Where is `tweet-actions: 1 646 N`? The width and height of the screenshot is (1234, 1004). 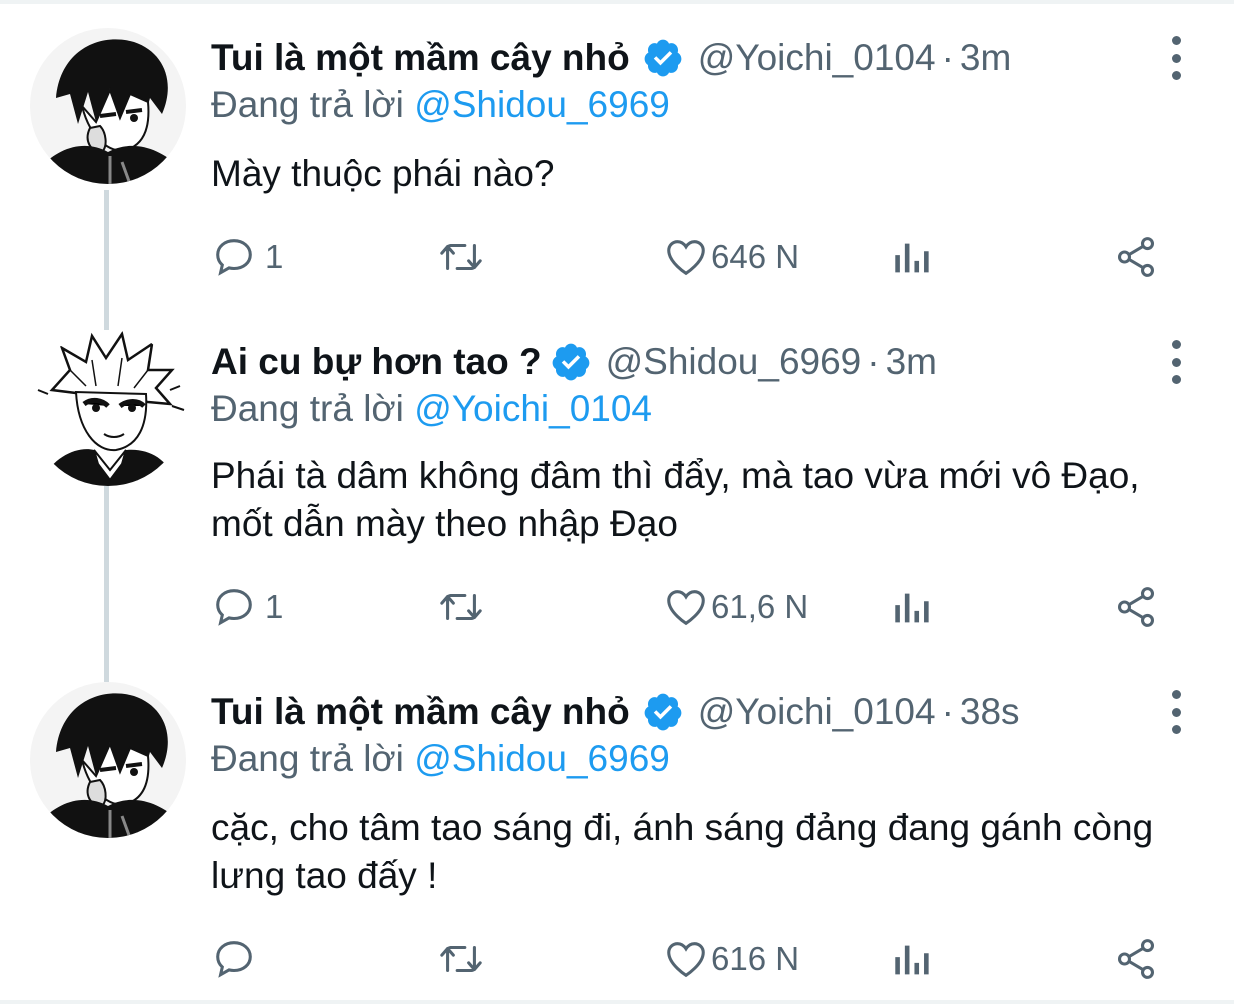
tweet-actions: 1 646 N is located at coordinates (701, 257).